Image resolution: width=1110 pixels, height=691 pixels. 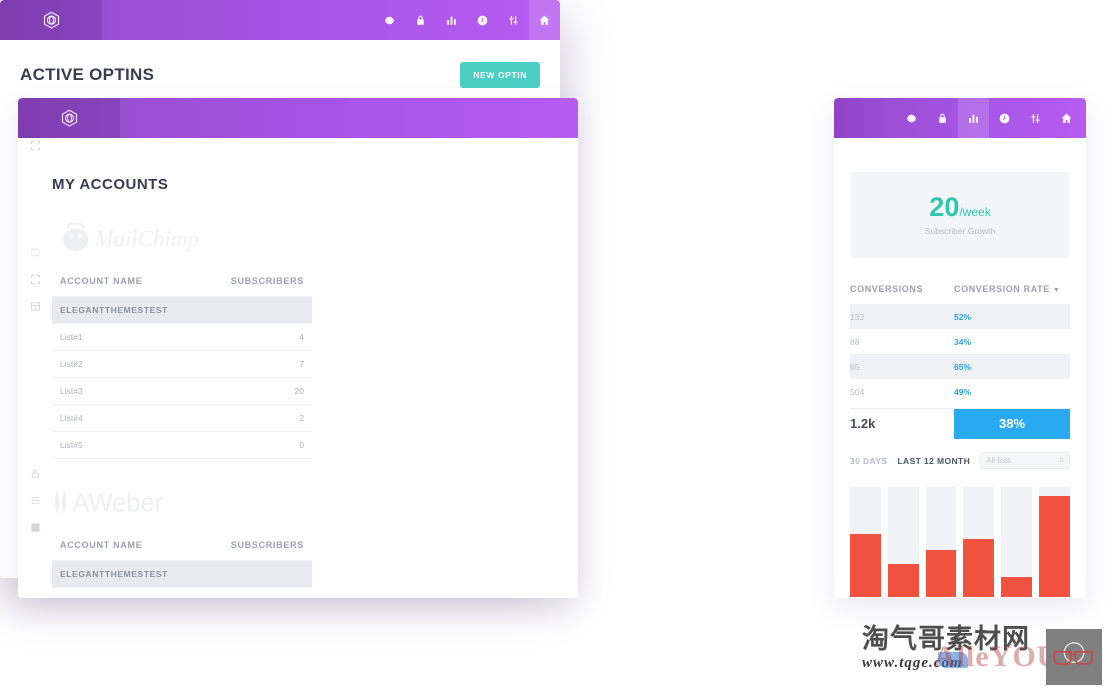 I want to click on stats-nav-icons, so click(x=989, y=118).